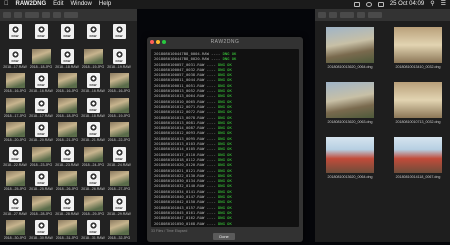 The image size is (450, 245). I want to click on file-item: RAW 2018...22.RAW, so click(15, 159).